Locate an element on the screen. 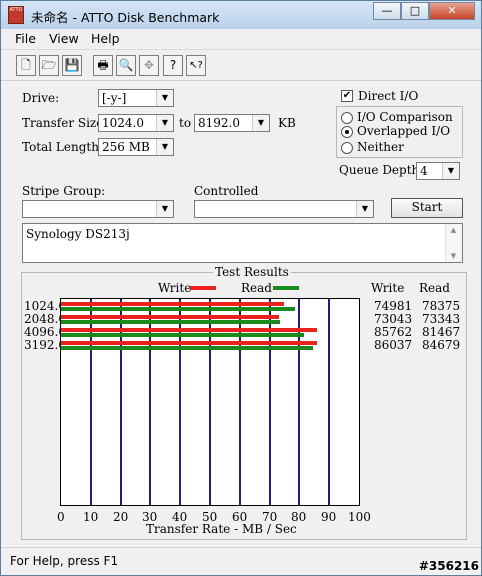 The height and width of the screenshot is (576, 482). stripe-group-select: ▼ is located at coordinates (98, 209).